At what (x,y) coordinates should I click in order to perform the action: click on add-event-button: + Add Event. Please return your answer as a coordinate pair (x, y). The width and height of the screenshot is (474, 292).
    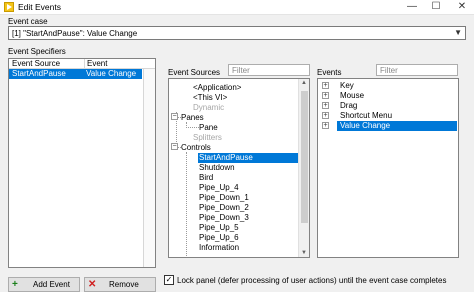
    Looking at the image, I should click on (44, 284).